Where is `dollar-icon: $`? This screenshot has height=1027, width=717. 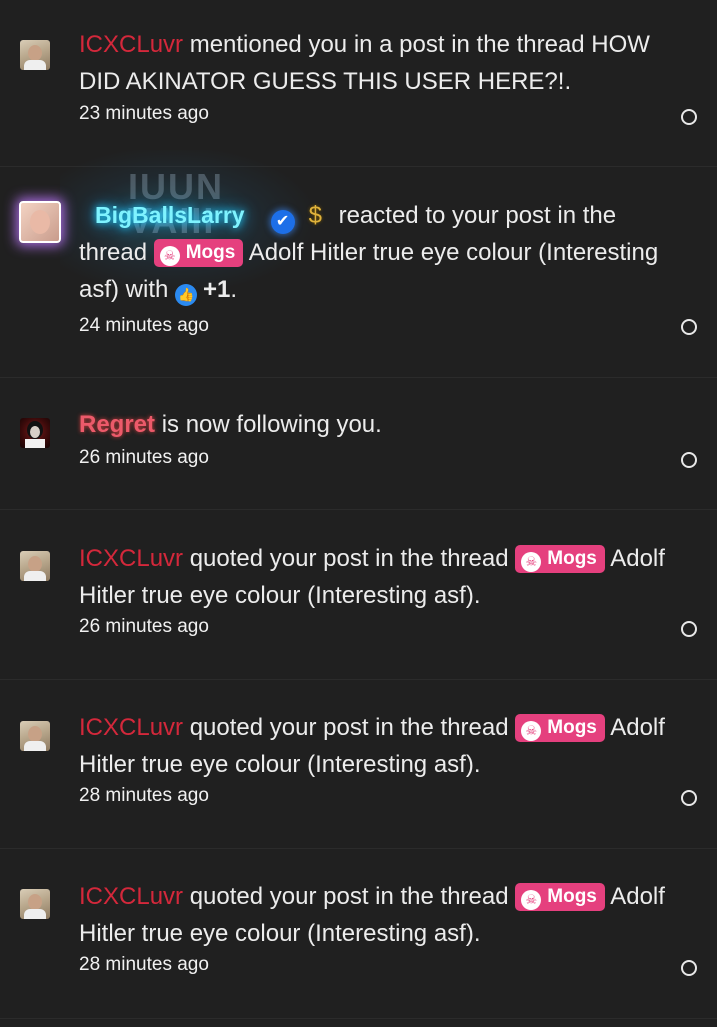 dollar-icon: $ is located at coordinates (315, 215).